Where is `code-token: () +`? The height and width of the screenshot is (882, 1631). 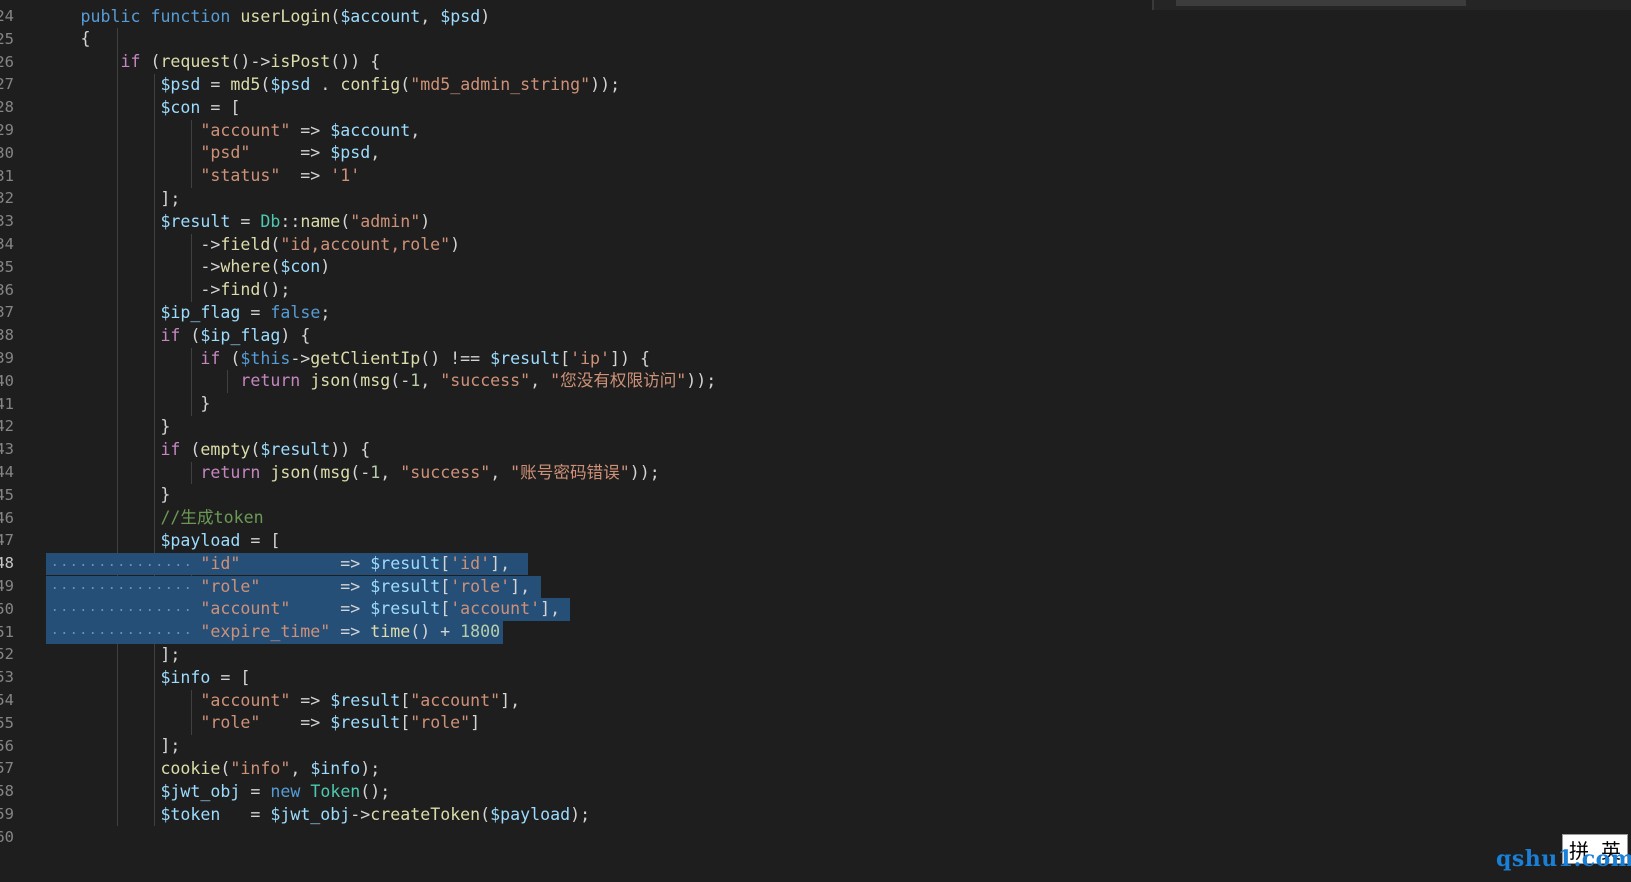 code-token: () + is located at coordinates (435, 632).